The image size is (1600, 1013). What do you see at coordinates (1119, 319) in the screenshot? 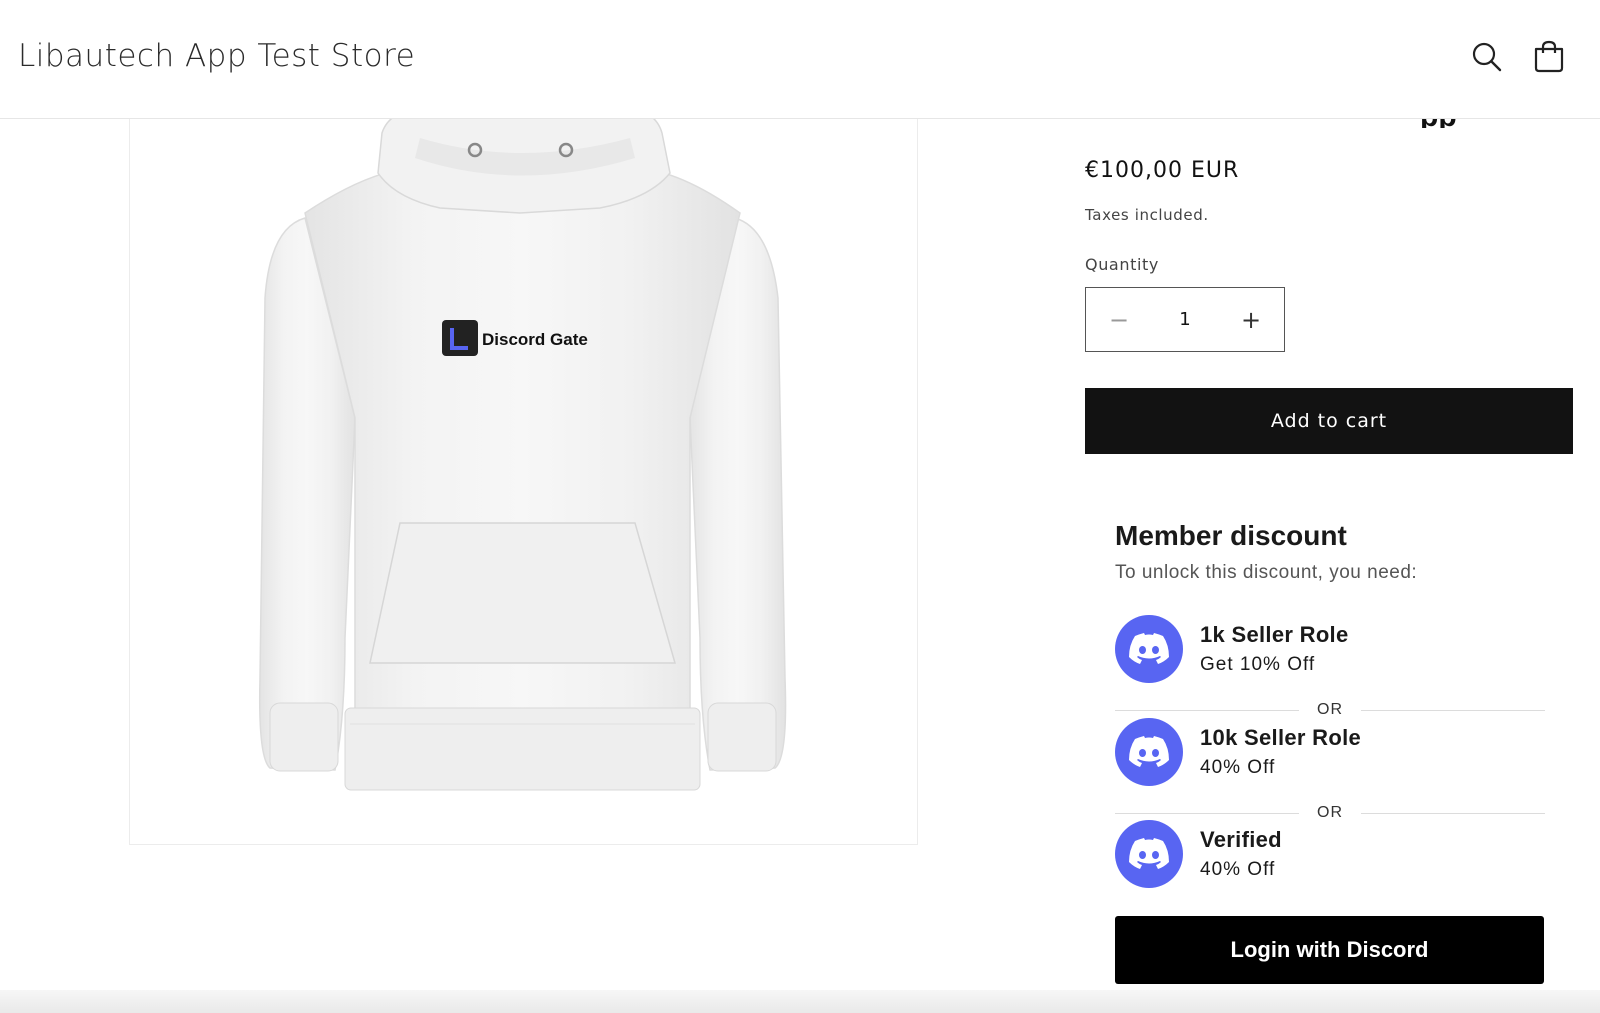
I see `quantity-decrease-button: −` at bounding box center [1119, 319].